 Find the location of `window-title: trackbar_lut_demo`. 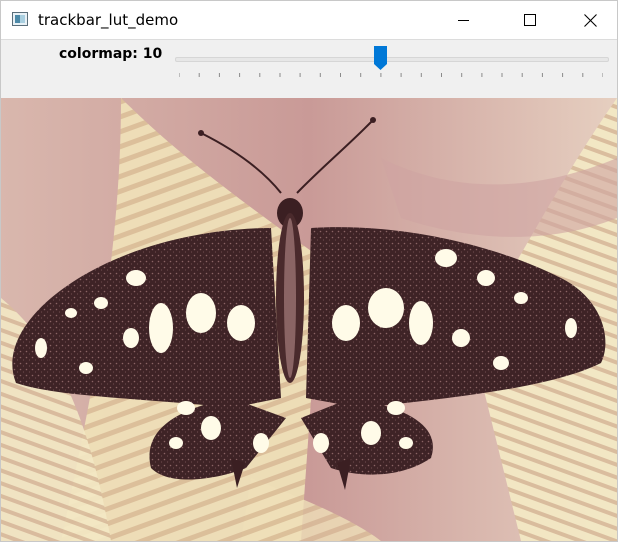

window-title: trackbar_lut_demo is located at coordinates (108, 20).